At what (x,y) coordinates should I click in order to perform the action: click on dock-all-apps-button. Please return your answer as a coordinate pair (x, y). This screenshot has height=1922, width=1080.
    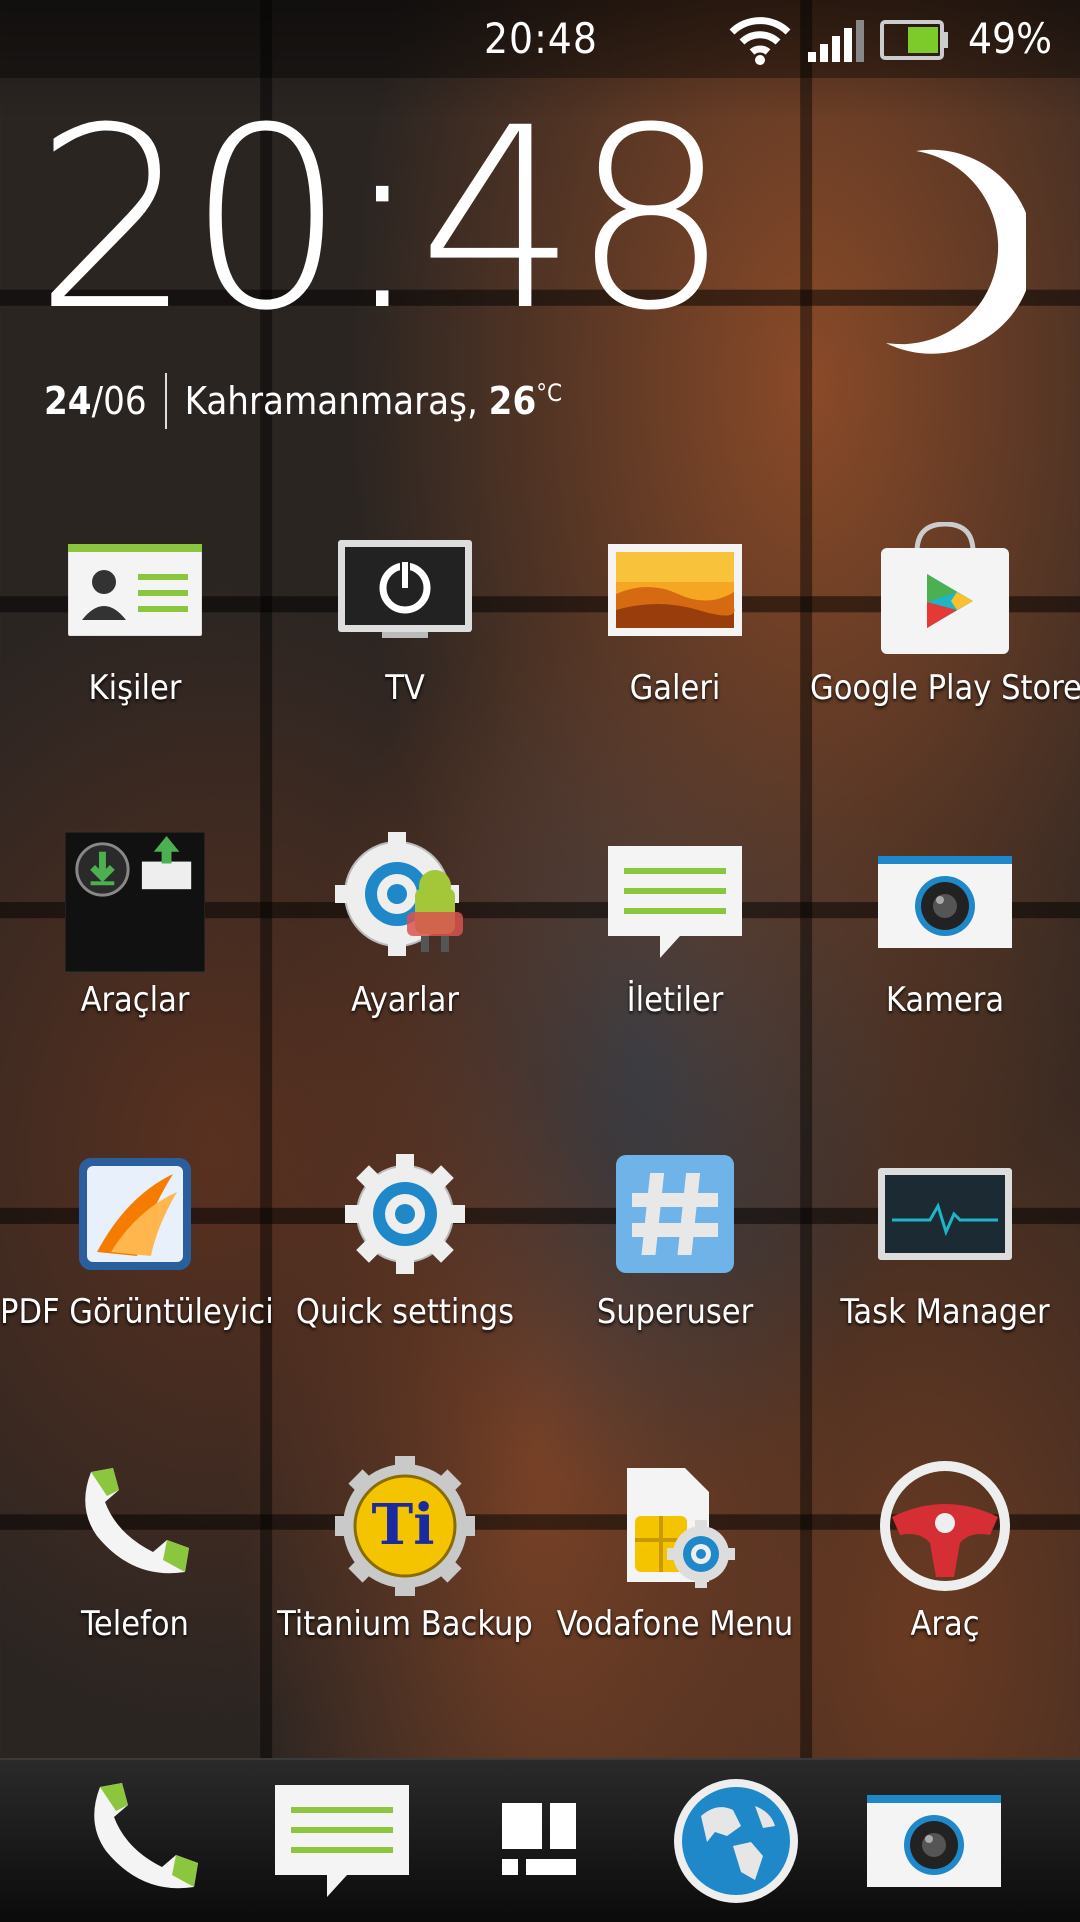
    Looking at the image, I should click on (540, 1843).